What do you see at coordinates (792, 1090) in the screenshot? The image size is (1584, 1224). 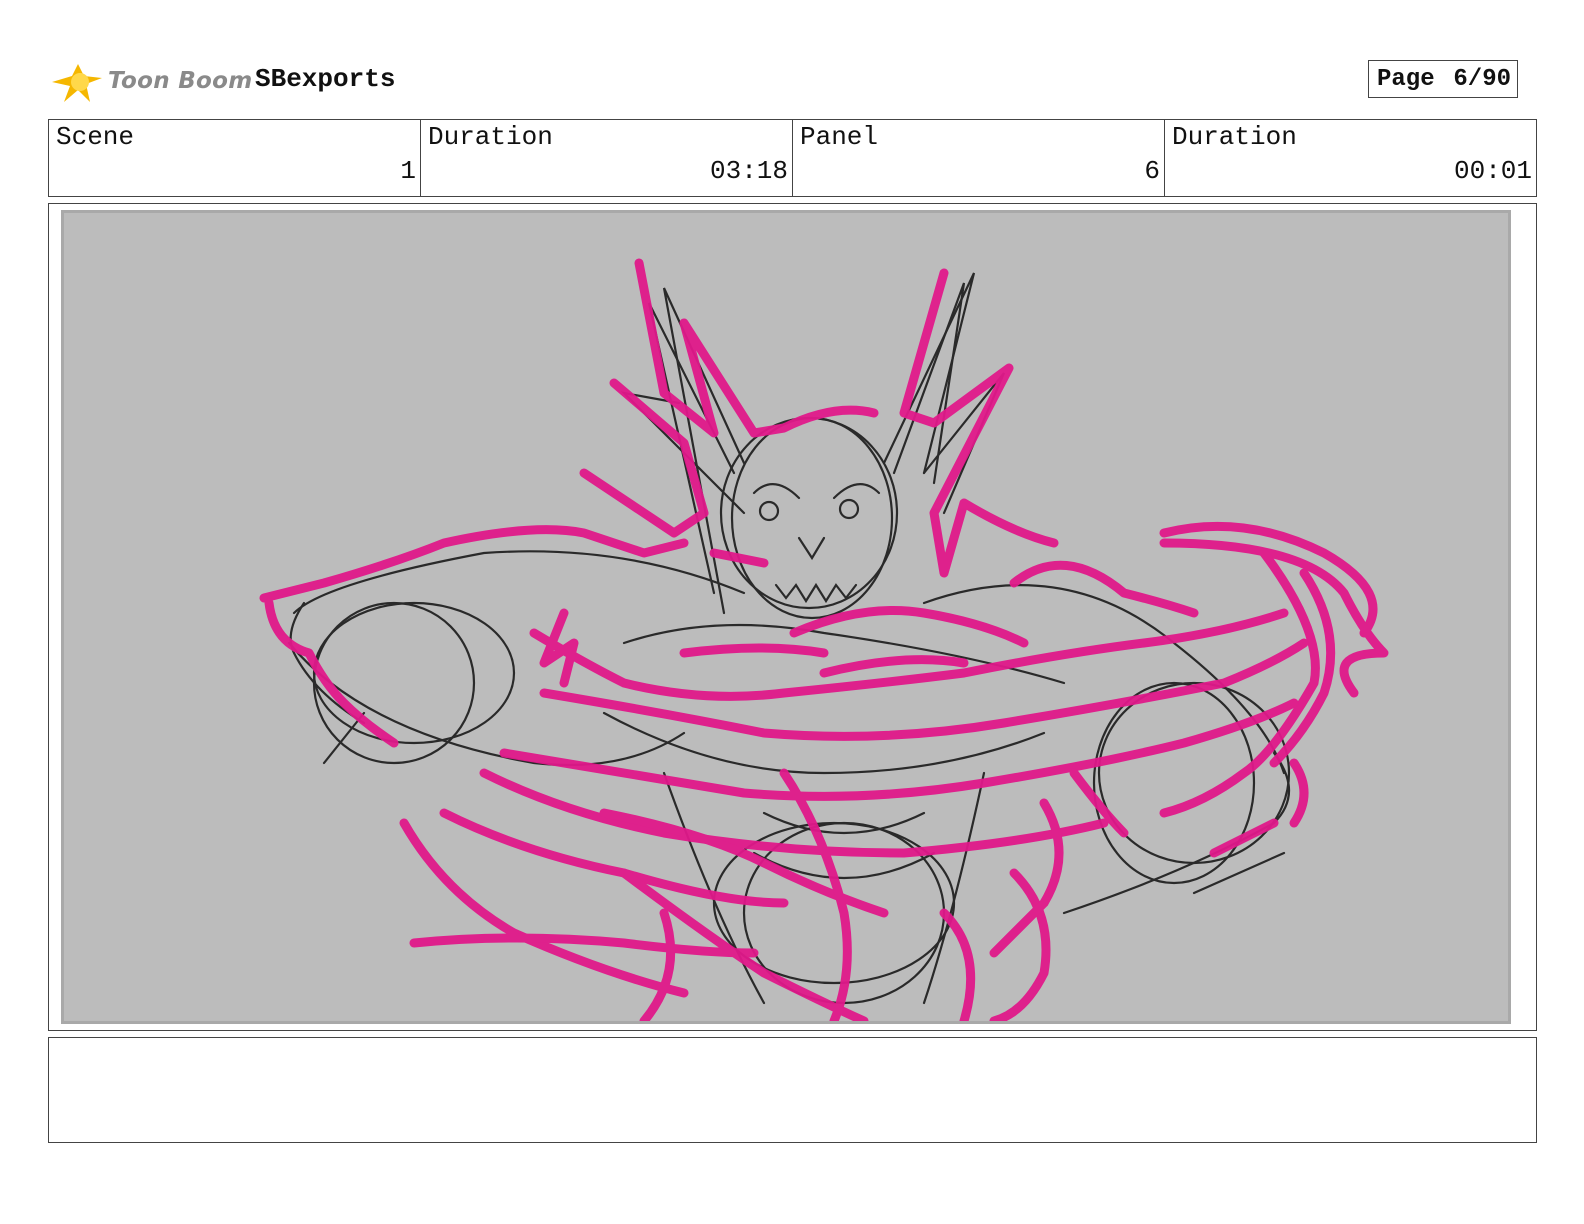 I see `panel-notes-box` at bounding box center [792, 1090].